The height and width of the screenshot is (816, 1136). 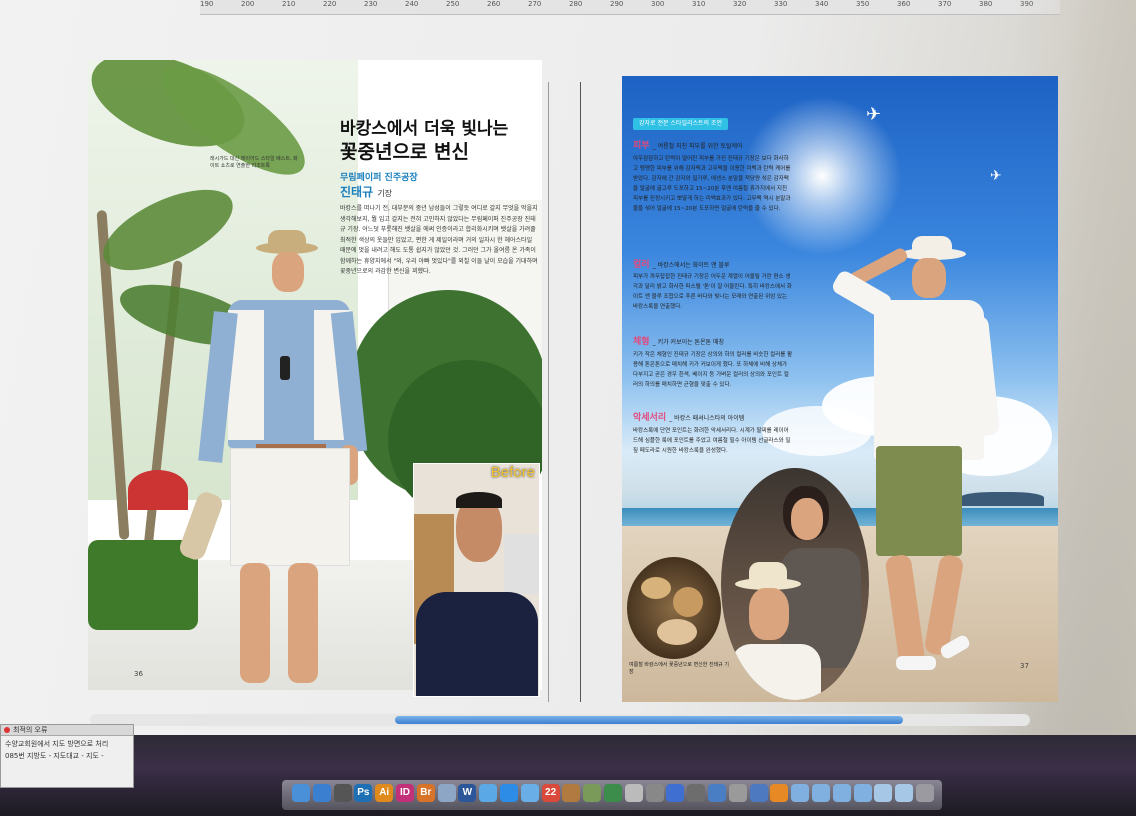 I want to click on headline-line1: 바캉스에서 더욱 빛나는, so click(x=424, y=129).